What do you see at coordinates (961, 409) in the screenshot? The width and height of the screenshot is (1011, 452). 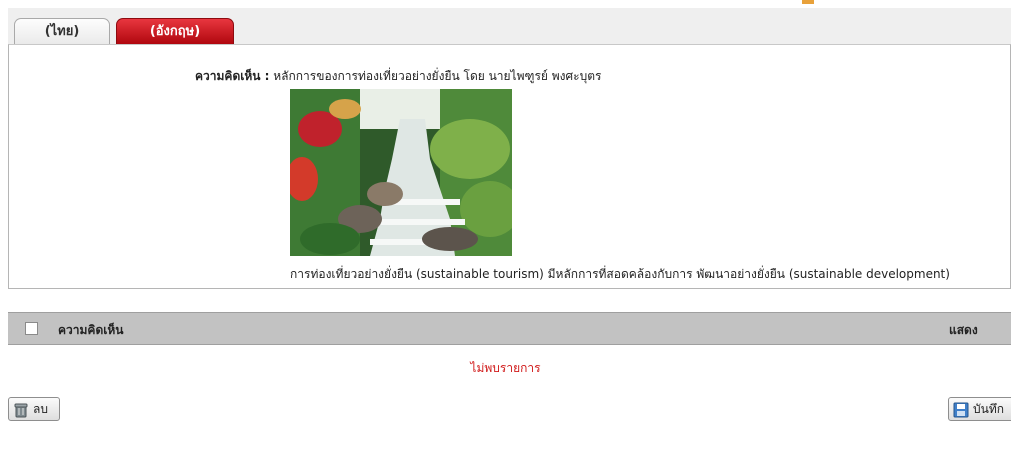 I see `floppy-disk-icon` at bounding box center [961, 409].